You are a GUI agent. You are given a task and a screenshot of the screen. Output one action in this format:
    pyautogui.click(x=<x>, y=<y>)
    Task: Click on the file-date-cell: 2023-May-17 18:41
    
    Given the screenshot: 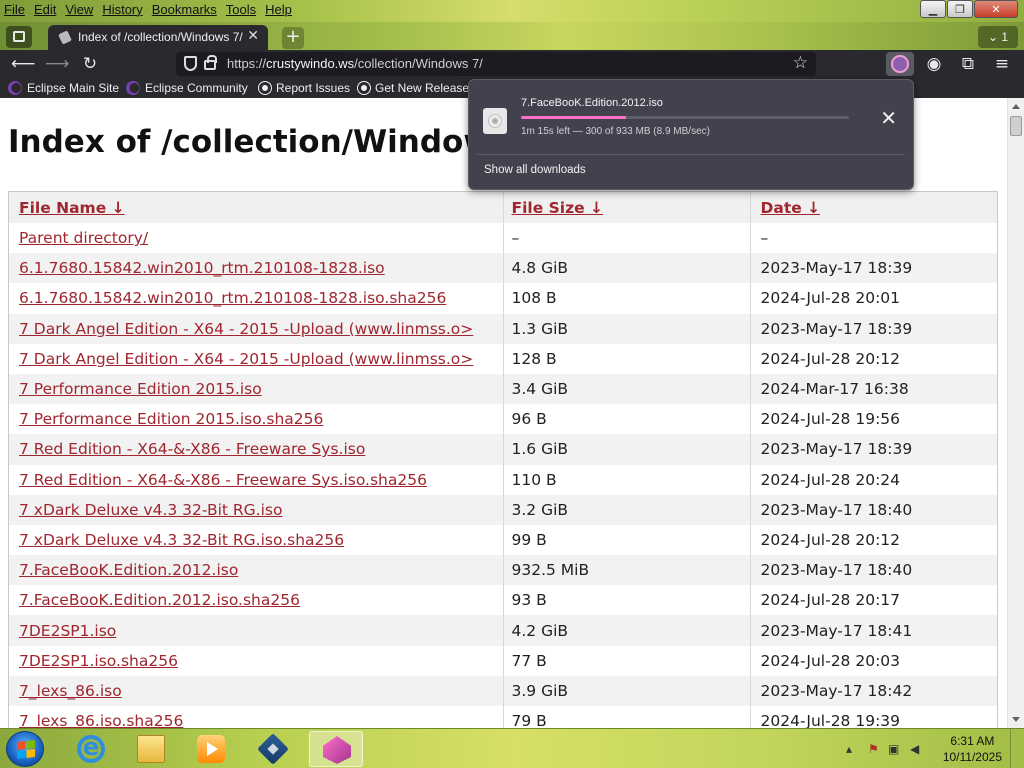 What is the action you would take?
    pyautogui.click(x=873, y=630)
    